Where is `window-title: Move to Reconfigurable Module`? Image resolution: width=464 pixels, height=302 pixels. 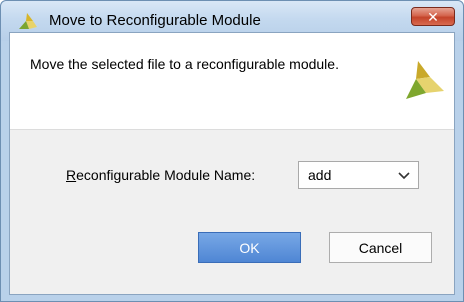 window-title: Move to Reconfigurable Module is located at coordinates (155, 20).